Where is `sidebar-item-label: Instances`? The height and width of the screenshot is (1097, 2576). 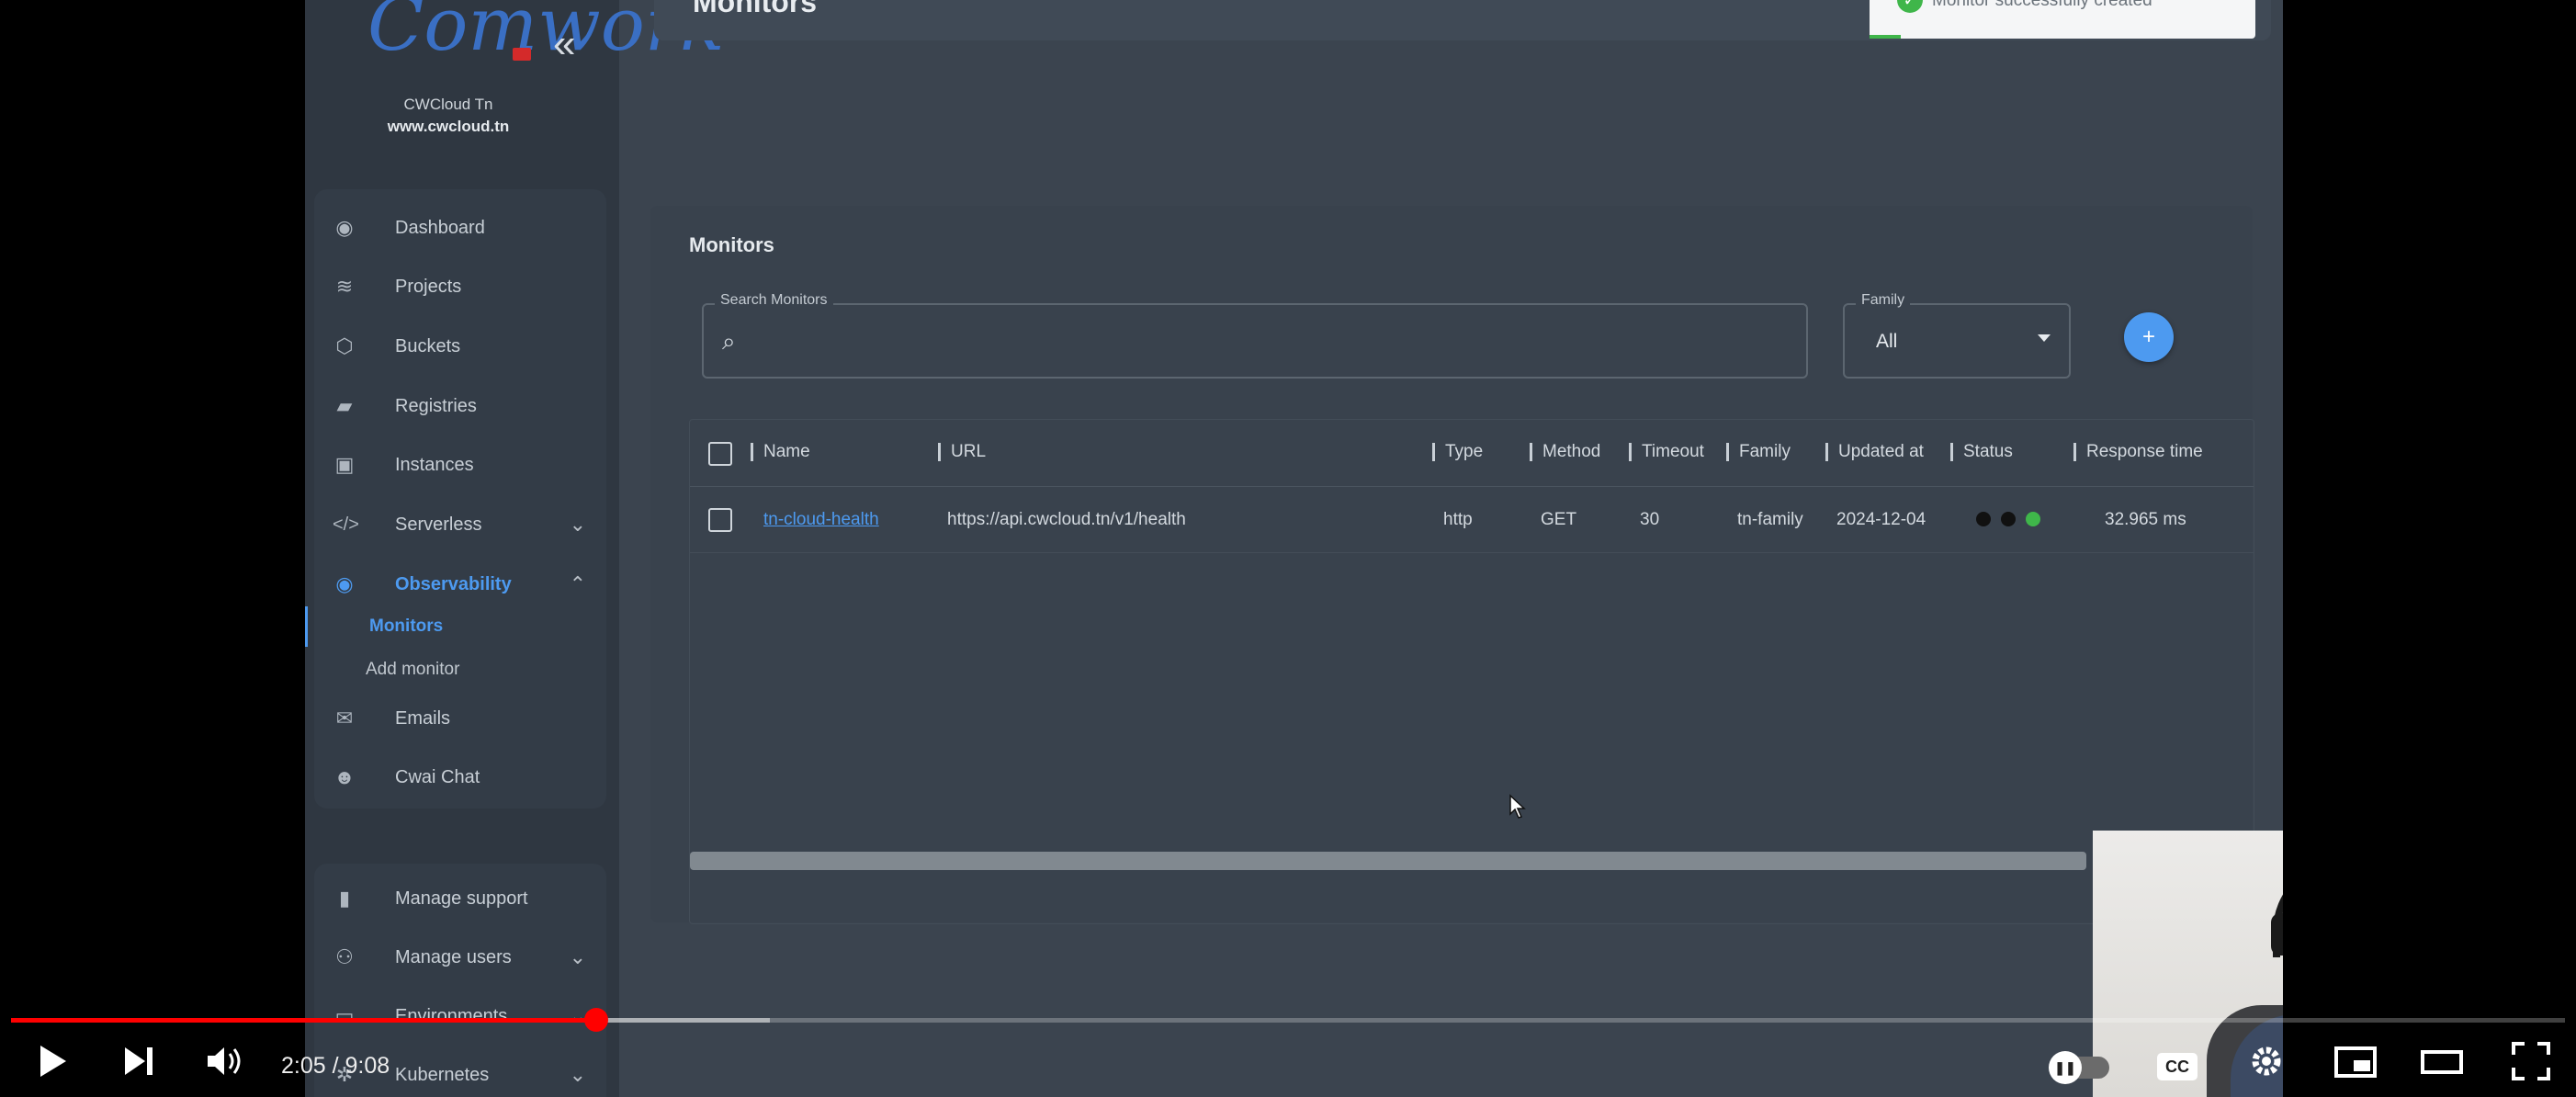
sidebar-item-label: Instances is located at coordinates (434, 464).